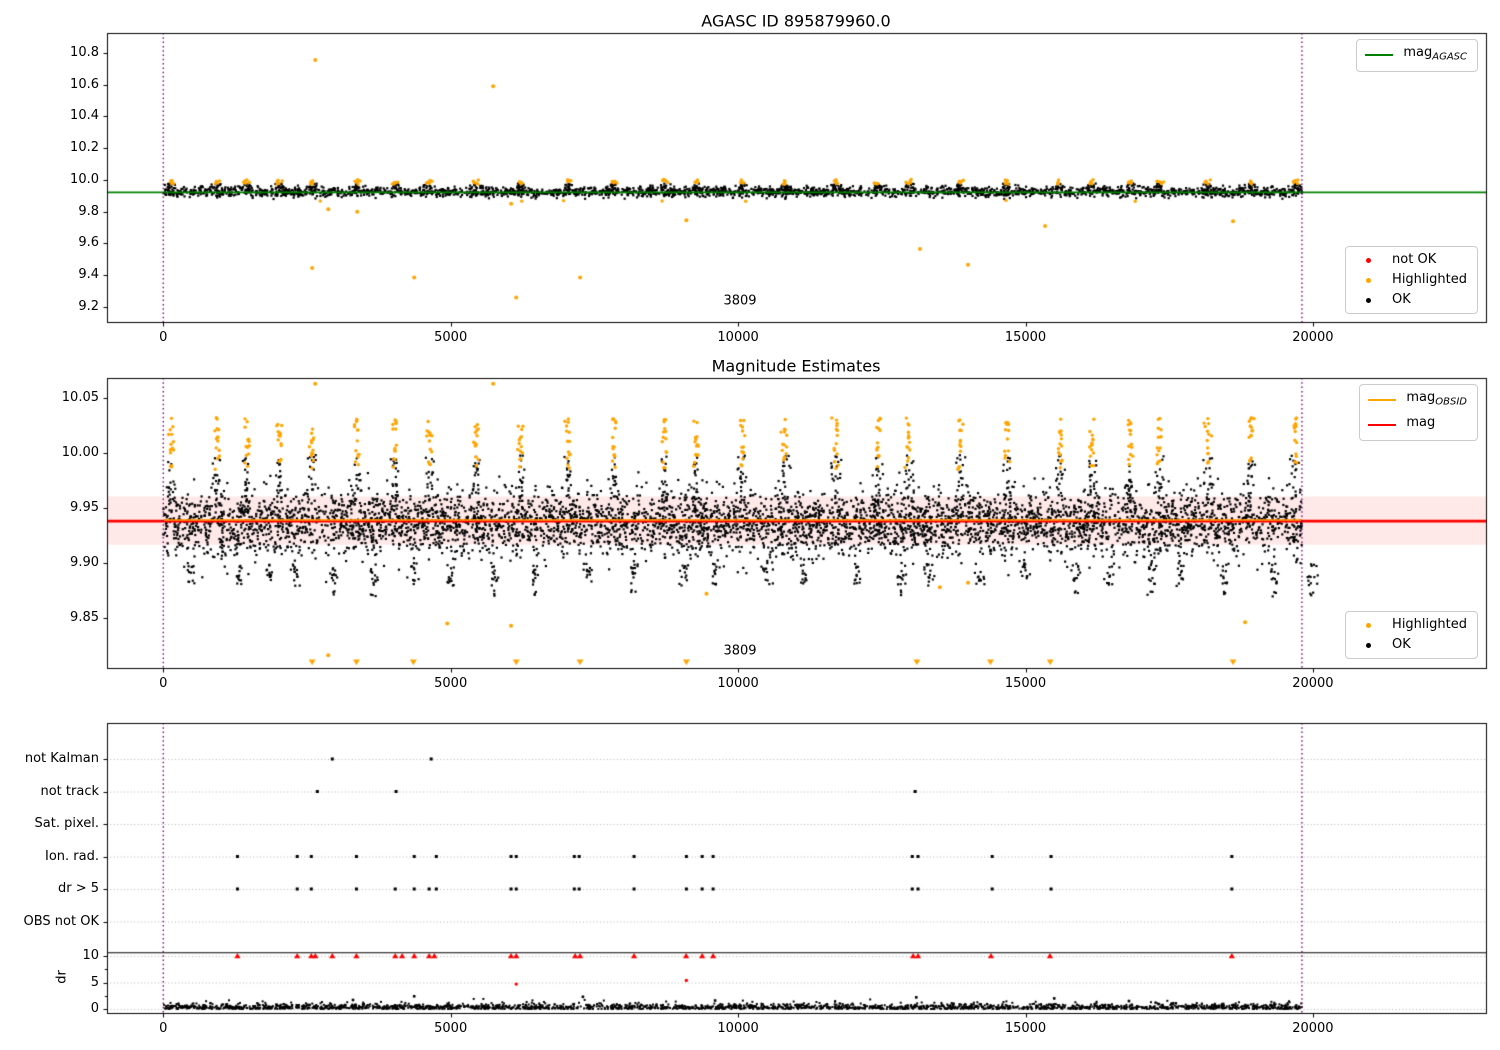 The width and height of the screenshot is (1500, 1050). What do you see at coordinates (1025, 337) in the screenshot?
I see `top-x-tick-label: 15000` at bounding box center [1025, 337].